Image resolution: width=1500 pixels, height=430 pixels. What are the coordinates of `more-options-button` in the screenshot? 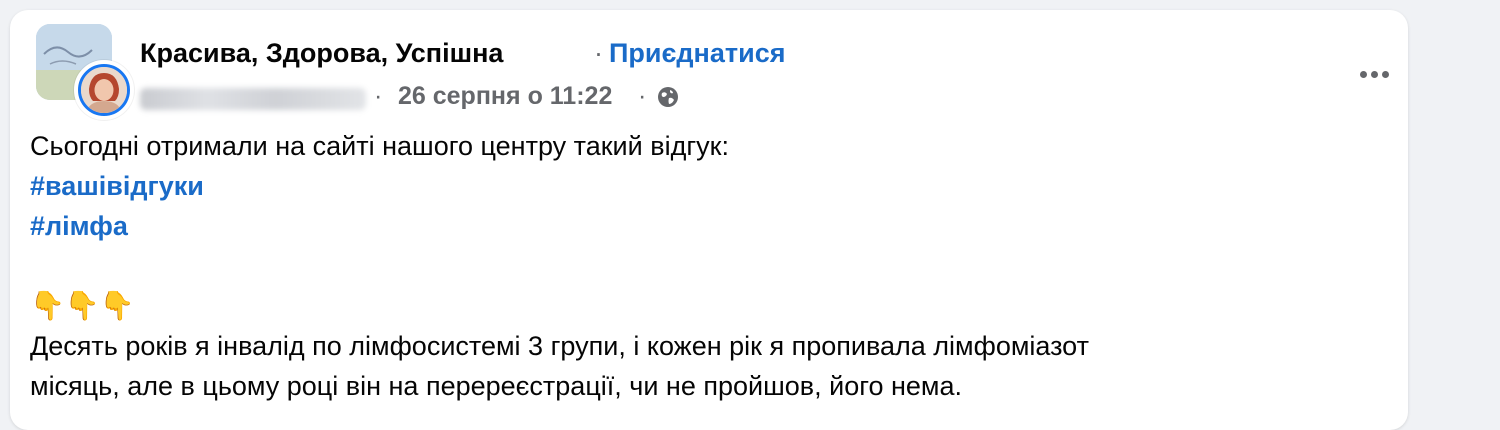 It's located at (1374, 74).